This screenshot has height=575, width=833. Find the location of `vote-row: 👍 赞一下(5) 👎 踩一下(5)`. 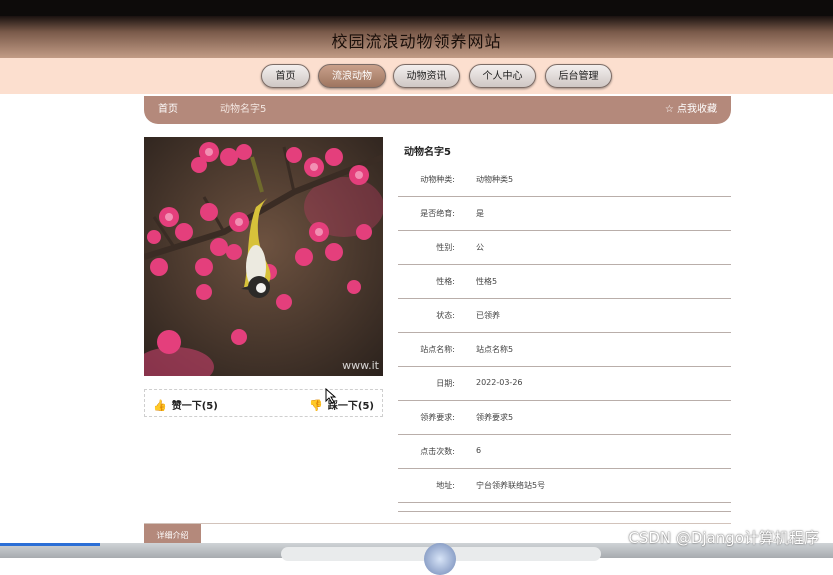

vote-row: 👍 赞一下(5) 👎 踩一下(5) is located at coordinates (263, 403).